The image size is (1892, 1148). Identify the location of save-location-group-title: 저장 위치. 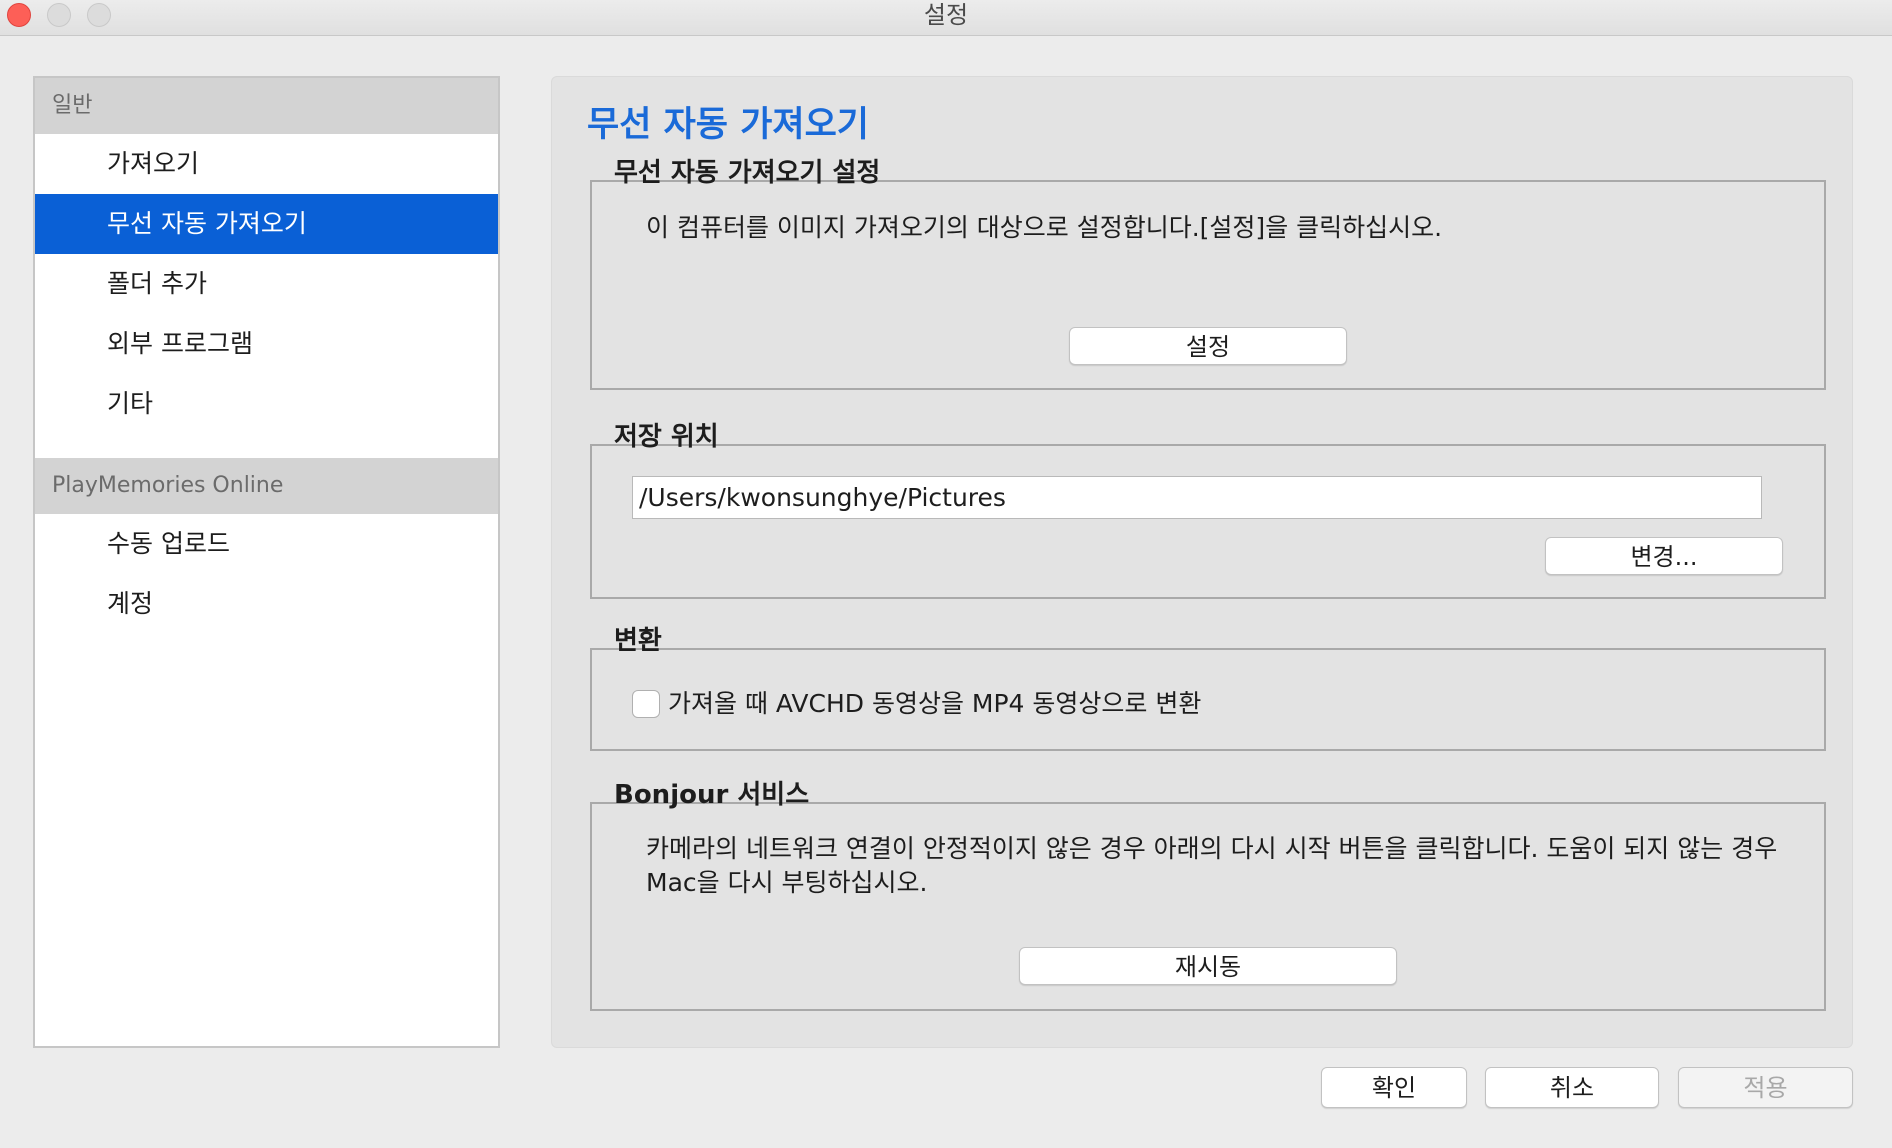
(666, 437).